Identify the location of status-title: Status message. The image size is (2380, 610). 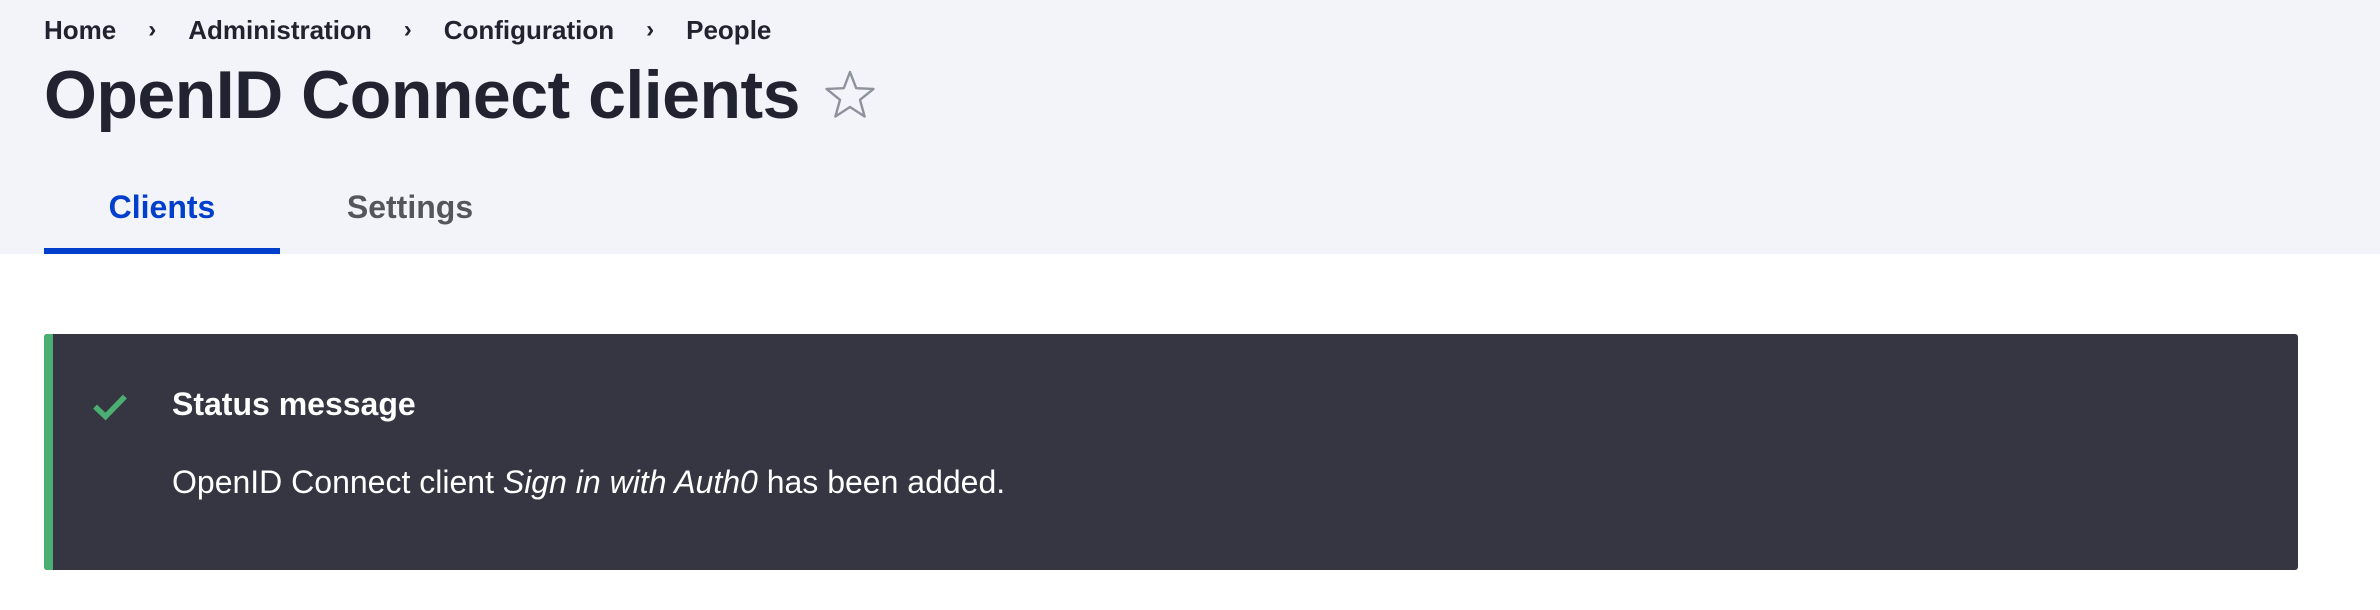
(294, 404).